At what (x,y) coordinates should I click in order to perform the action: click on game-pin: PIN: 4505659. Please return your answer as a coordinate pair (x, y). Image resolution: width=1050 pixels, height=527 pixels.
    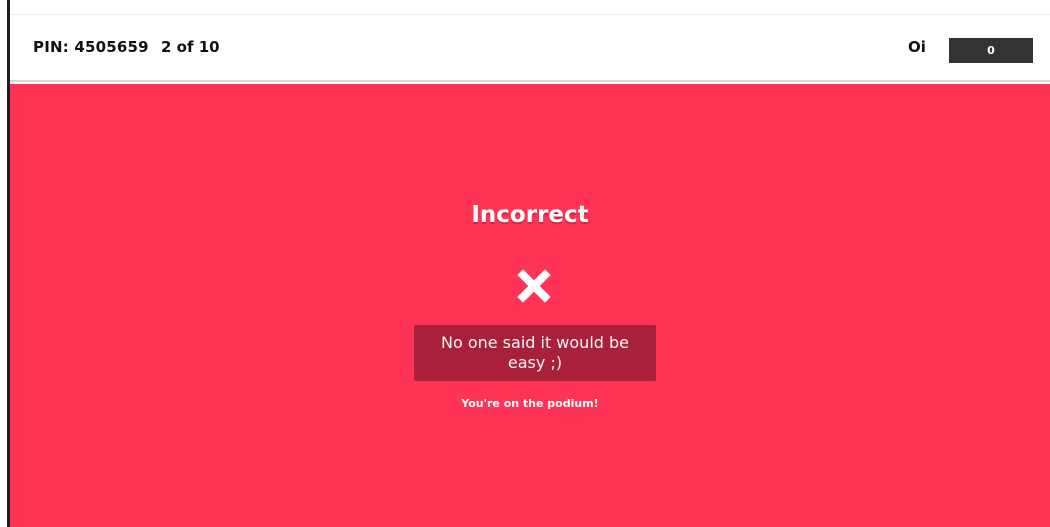
    Looking at the image, I should click on (91, 47).